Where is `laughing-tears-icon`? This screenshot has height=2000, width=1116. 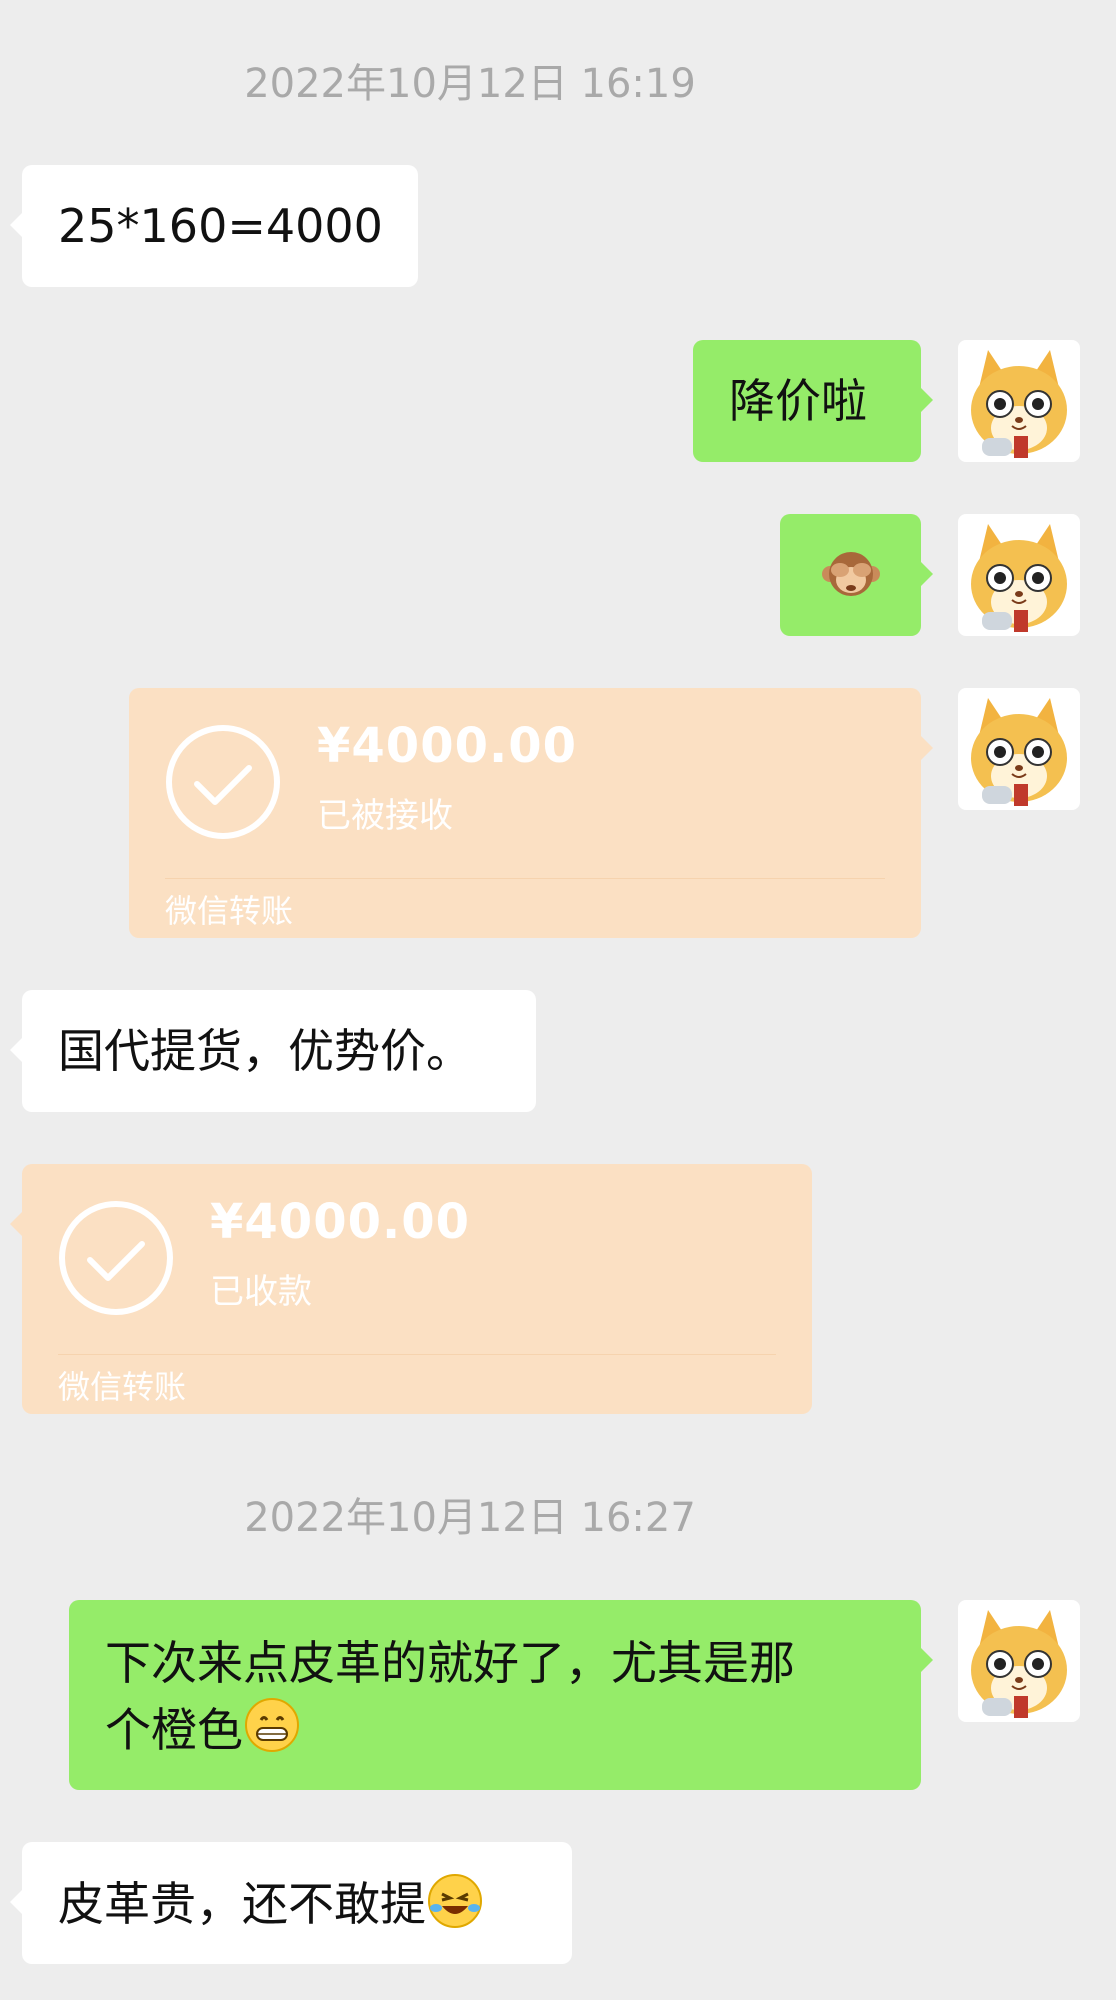 laughing-tears-icon is located at coordinates (455, 1907).